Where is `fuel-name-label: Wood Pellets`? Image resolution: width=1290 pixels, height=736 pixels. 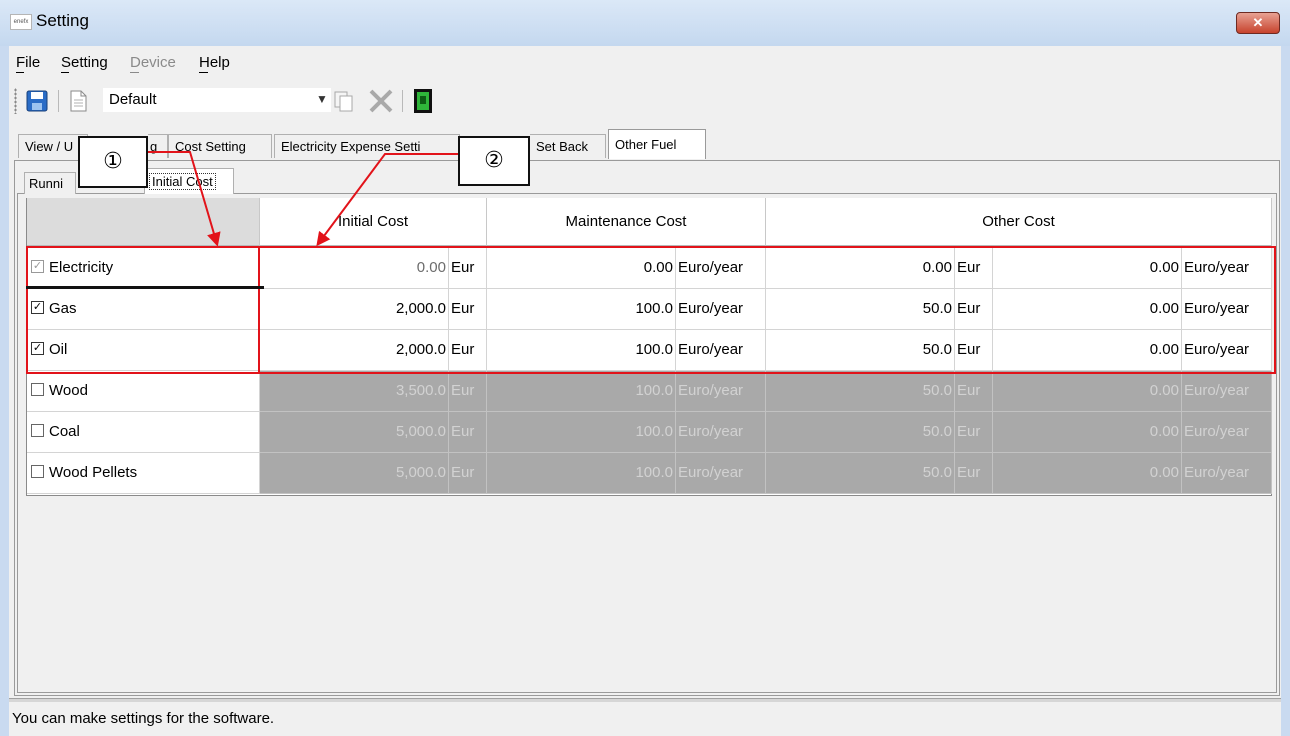
fuel-name-label: Wood Pellets is located at coordinates (93, 472).